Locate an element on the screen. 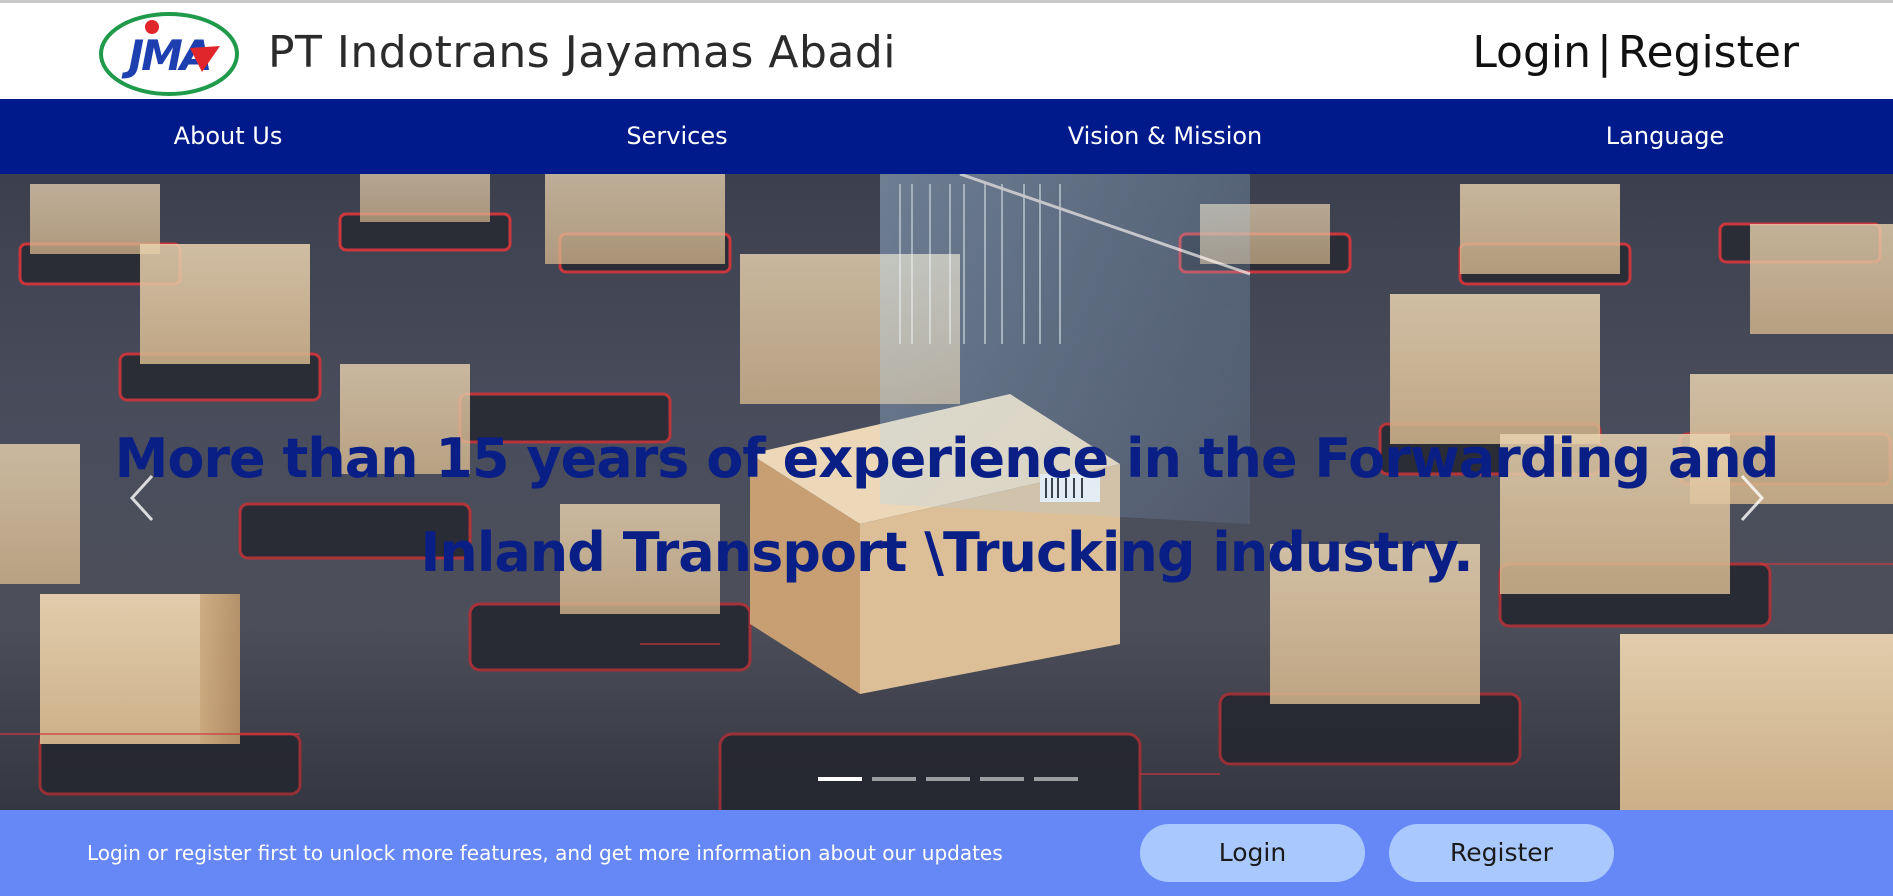 The height and width of the screenshot is (896, 1893). company-name: PT Indotrans Jayamas Abadi is located at coordinates (582, 52).